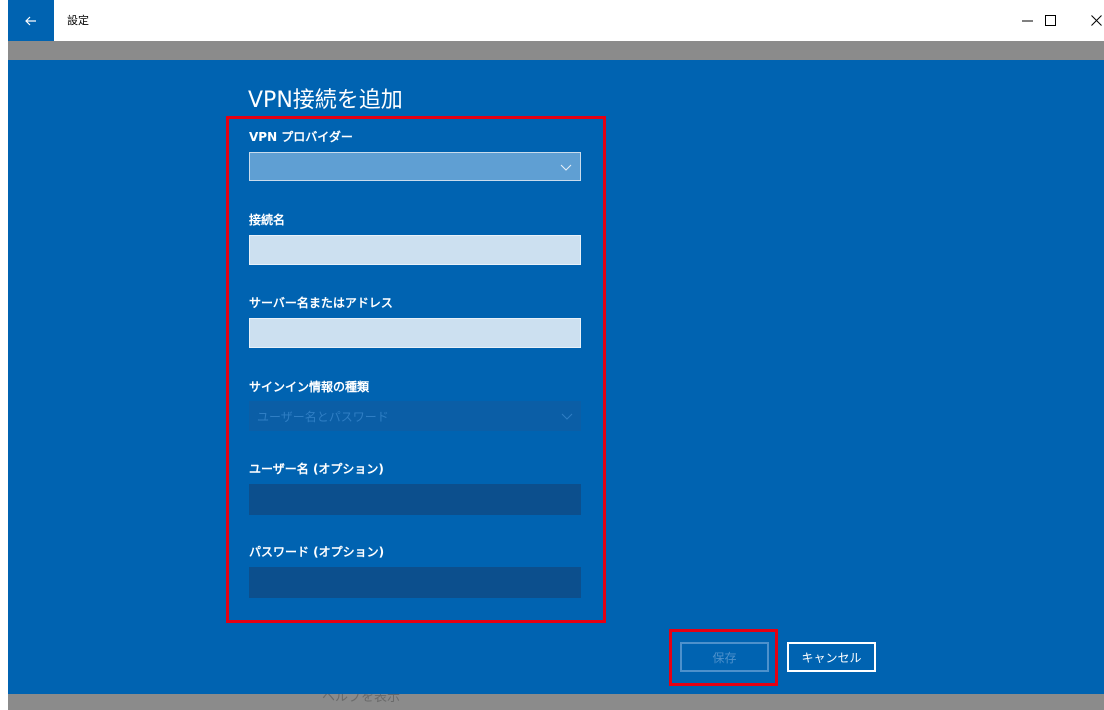 Image resolution: width=1104 pixels, height=710 pixels. I want to click on server-address-label: サーバー名またはアドレス, so click(321, 303).